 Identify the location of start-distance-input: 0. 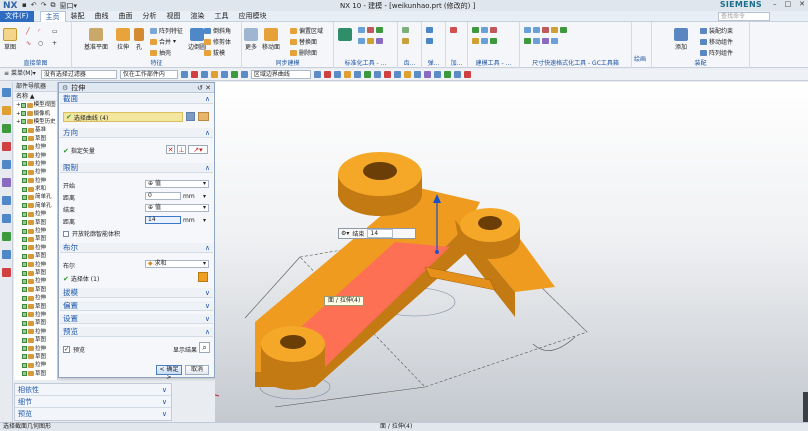
(163, 196).